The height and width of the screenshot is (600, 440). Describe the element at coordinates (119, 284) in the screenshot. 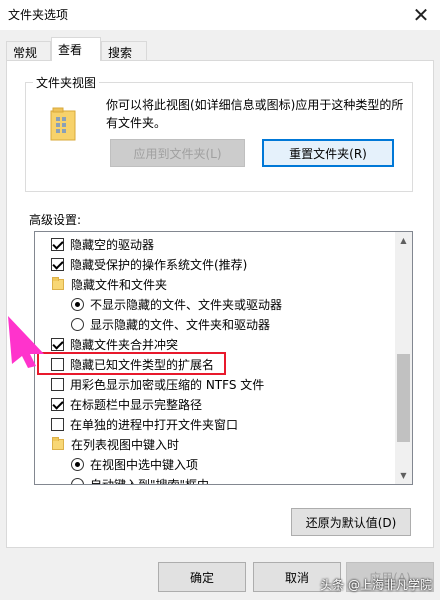

I see `list-item-label: 隐藏文件和文件夹` at that location.